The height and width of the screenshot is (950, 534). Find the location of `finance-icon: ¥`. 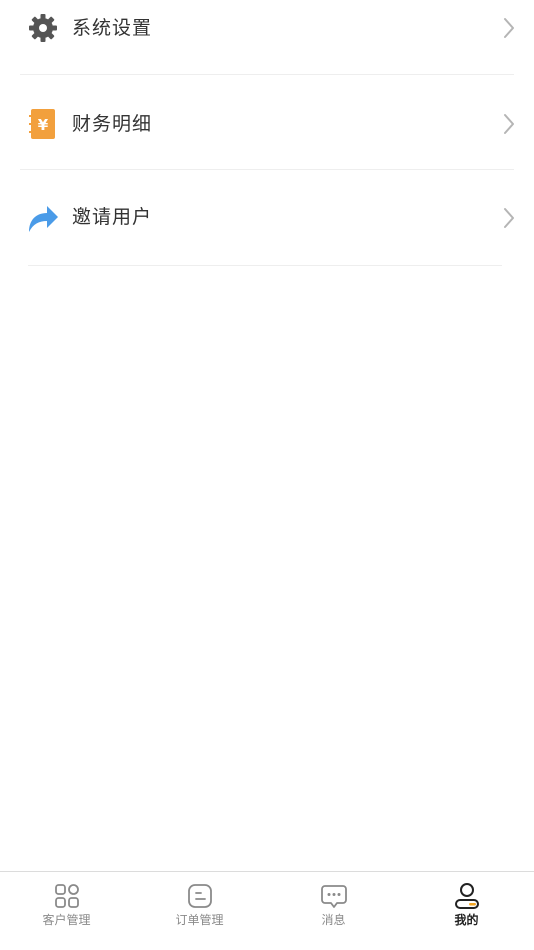

finance-icon: ¥ is located at coordinates (42, 124).